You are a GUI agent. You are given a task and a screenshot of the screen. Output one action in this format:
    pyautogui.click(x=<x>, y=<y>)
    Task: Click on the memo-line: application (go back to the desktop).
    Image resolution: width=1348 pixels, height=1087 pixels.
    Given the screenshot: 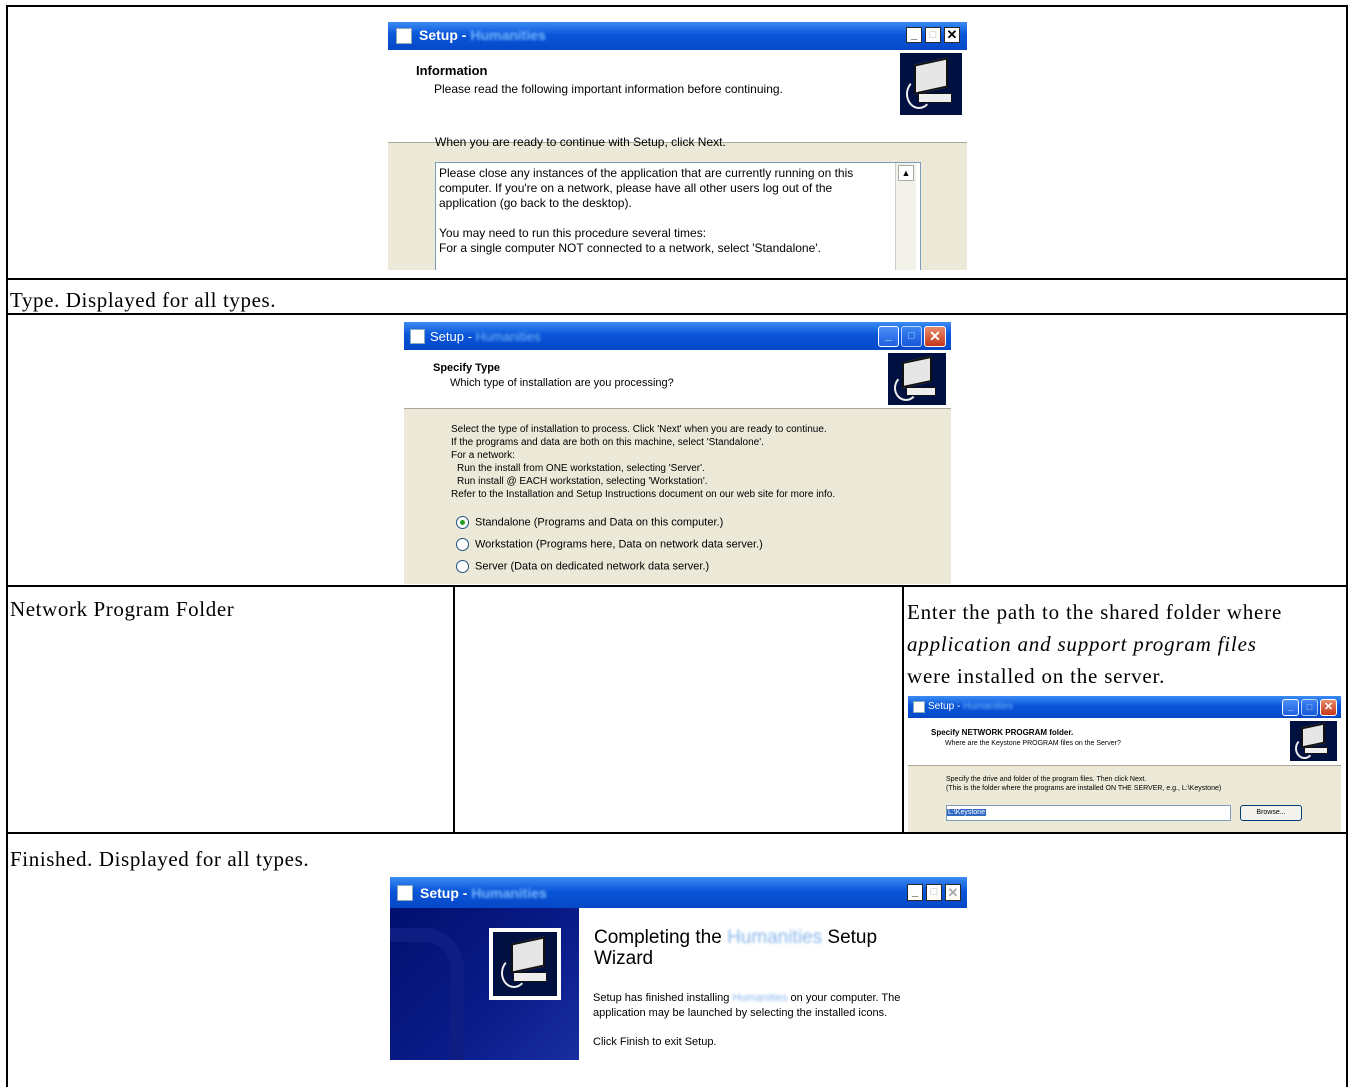 What is the action you would take?
    pyautogui.click(x=535, y=203)
    